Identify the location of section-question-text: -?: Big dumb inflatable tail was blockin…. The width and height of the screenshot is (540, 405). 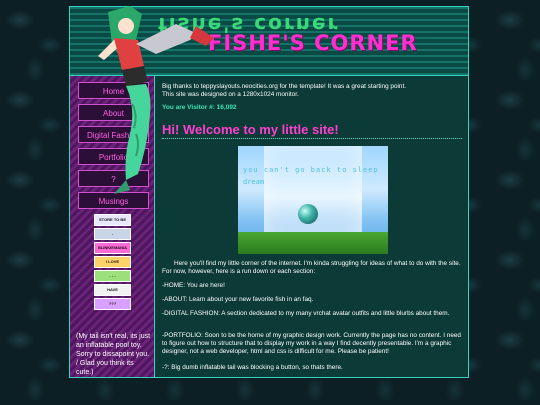
(252, 367).